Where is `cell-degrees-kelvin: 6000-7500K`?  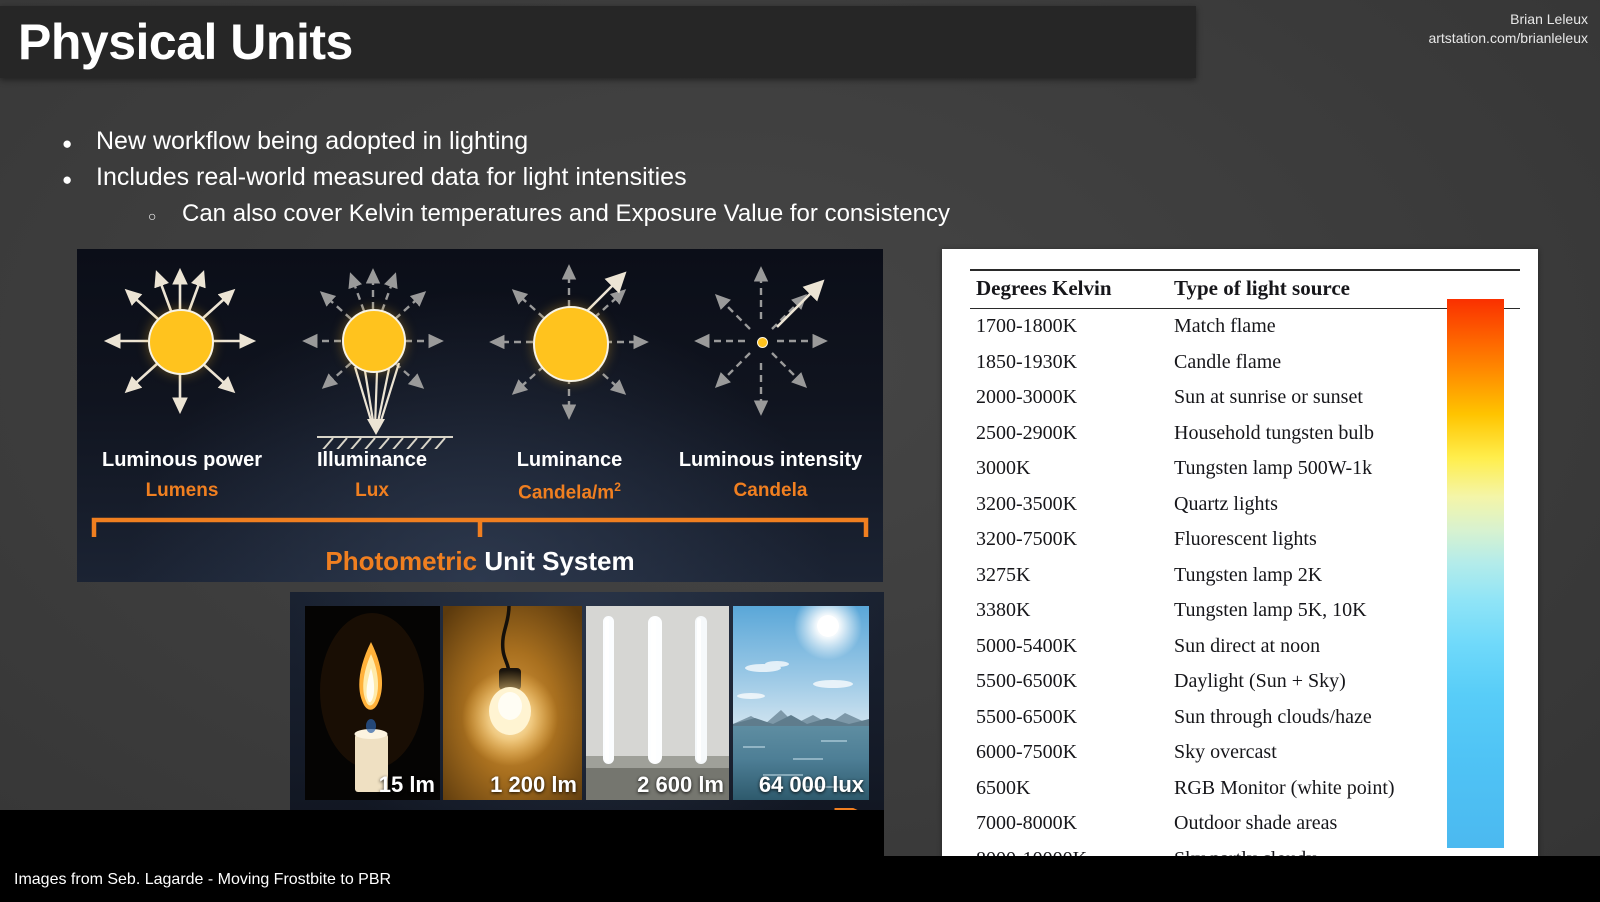 cell-degrees-kelvin: 6000-7500K is located at coordinates (1027, 752).